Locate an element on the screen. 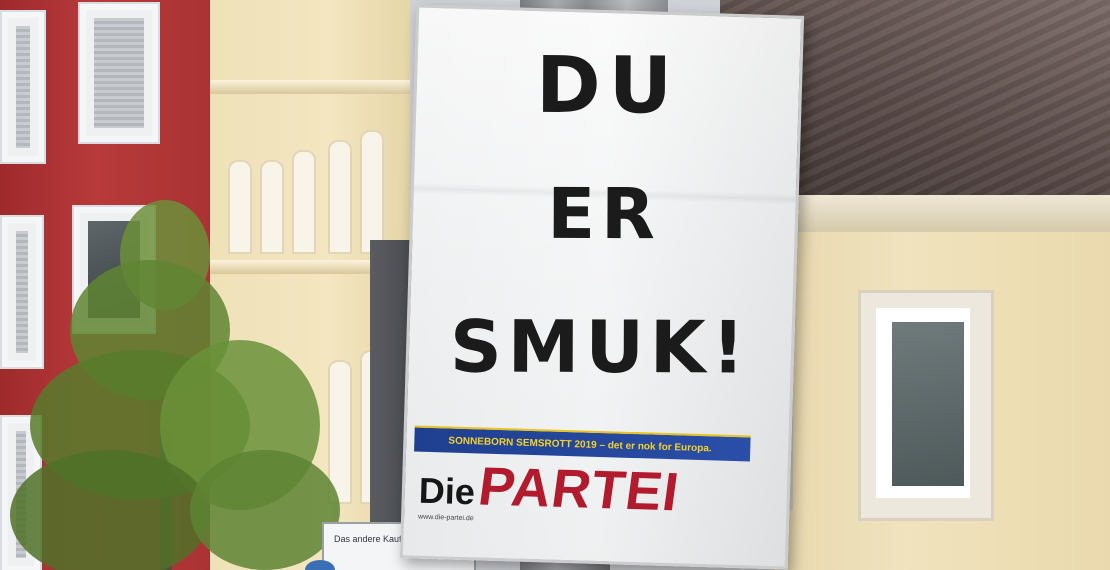 The image size is (1110, 570). cornice is located at coordinates (310, 87).